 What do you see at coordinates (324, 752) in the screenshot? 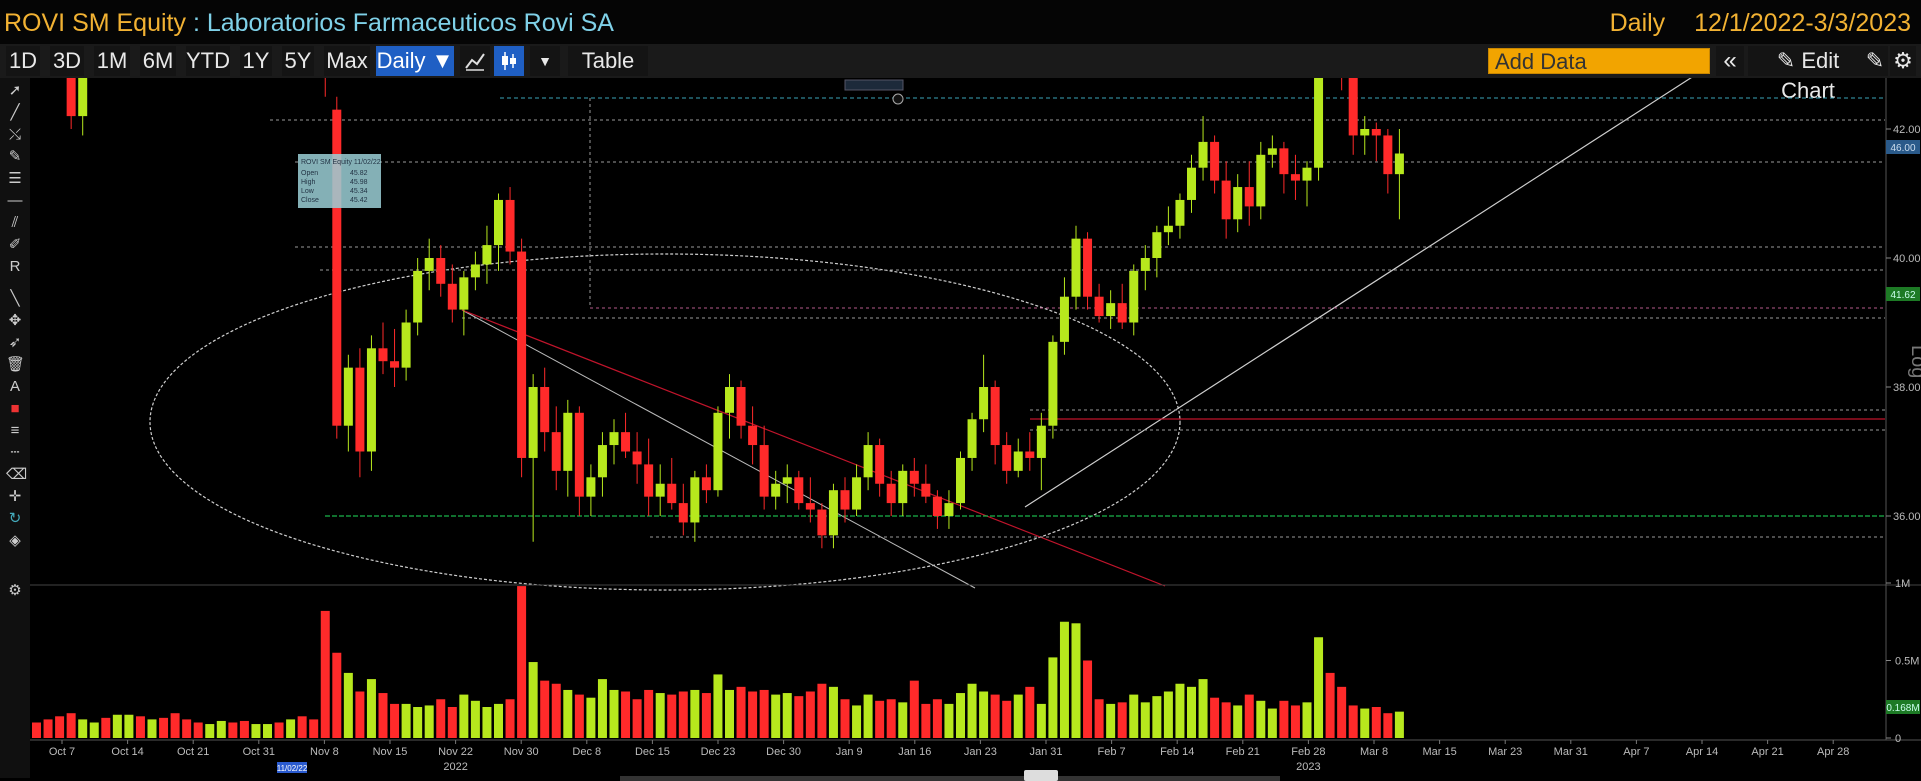
I see `time-tick-label: Nov 8` at bounding box center [324, 752].